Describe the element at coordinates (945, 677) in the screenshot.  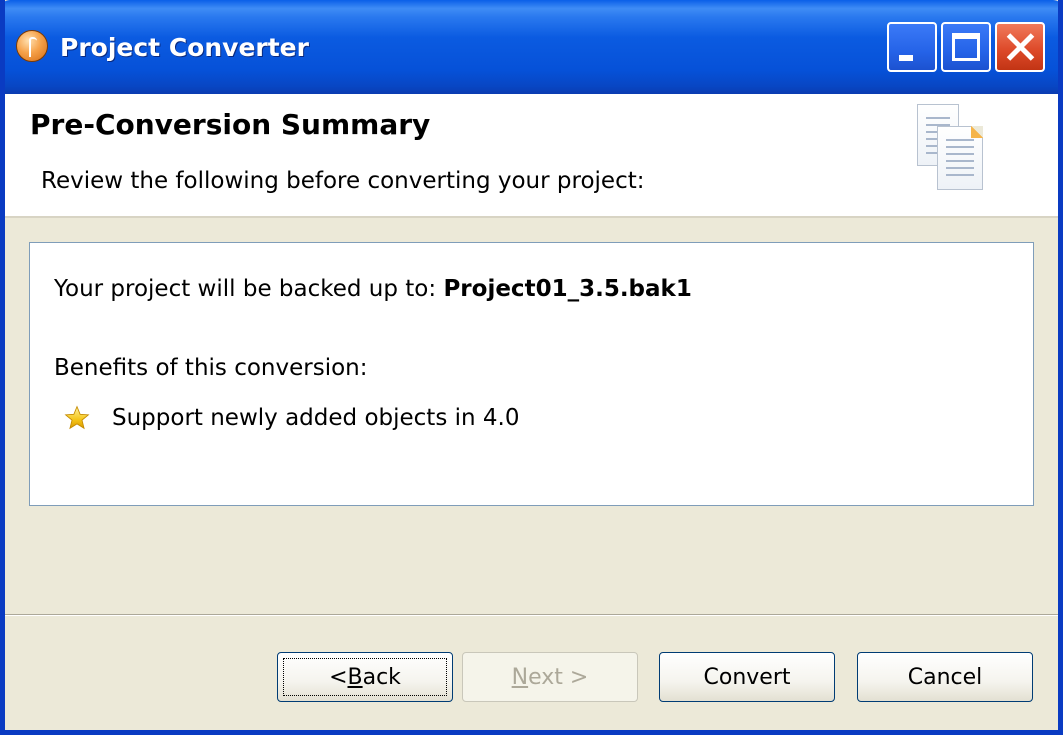
I see `cancel-button: Cancel` at that location.